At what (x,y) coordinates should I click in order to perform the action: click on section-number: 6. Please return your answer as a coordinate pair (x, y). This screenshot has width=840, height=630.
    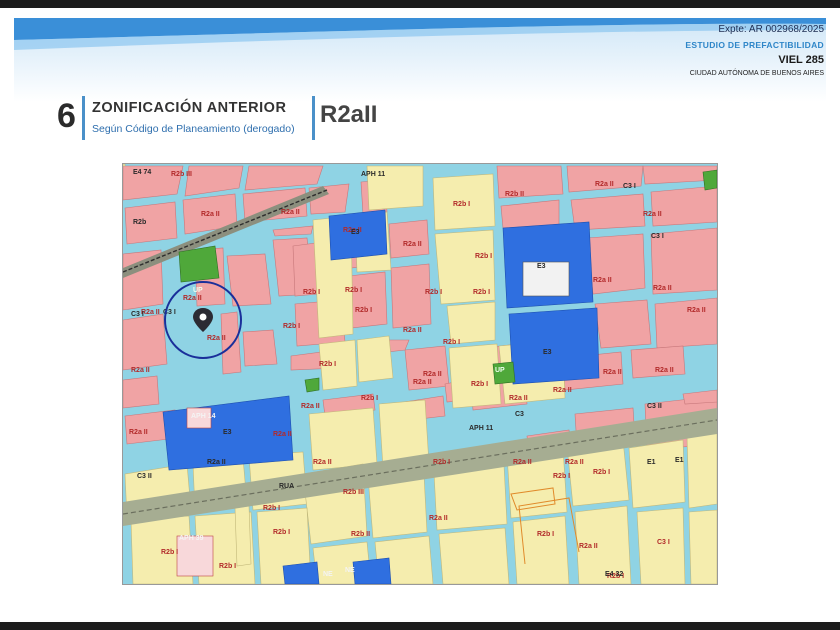
    Looking at the image, I should click on (66, 116).